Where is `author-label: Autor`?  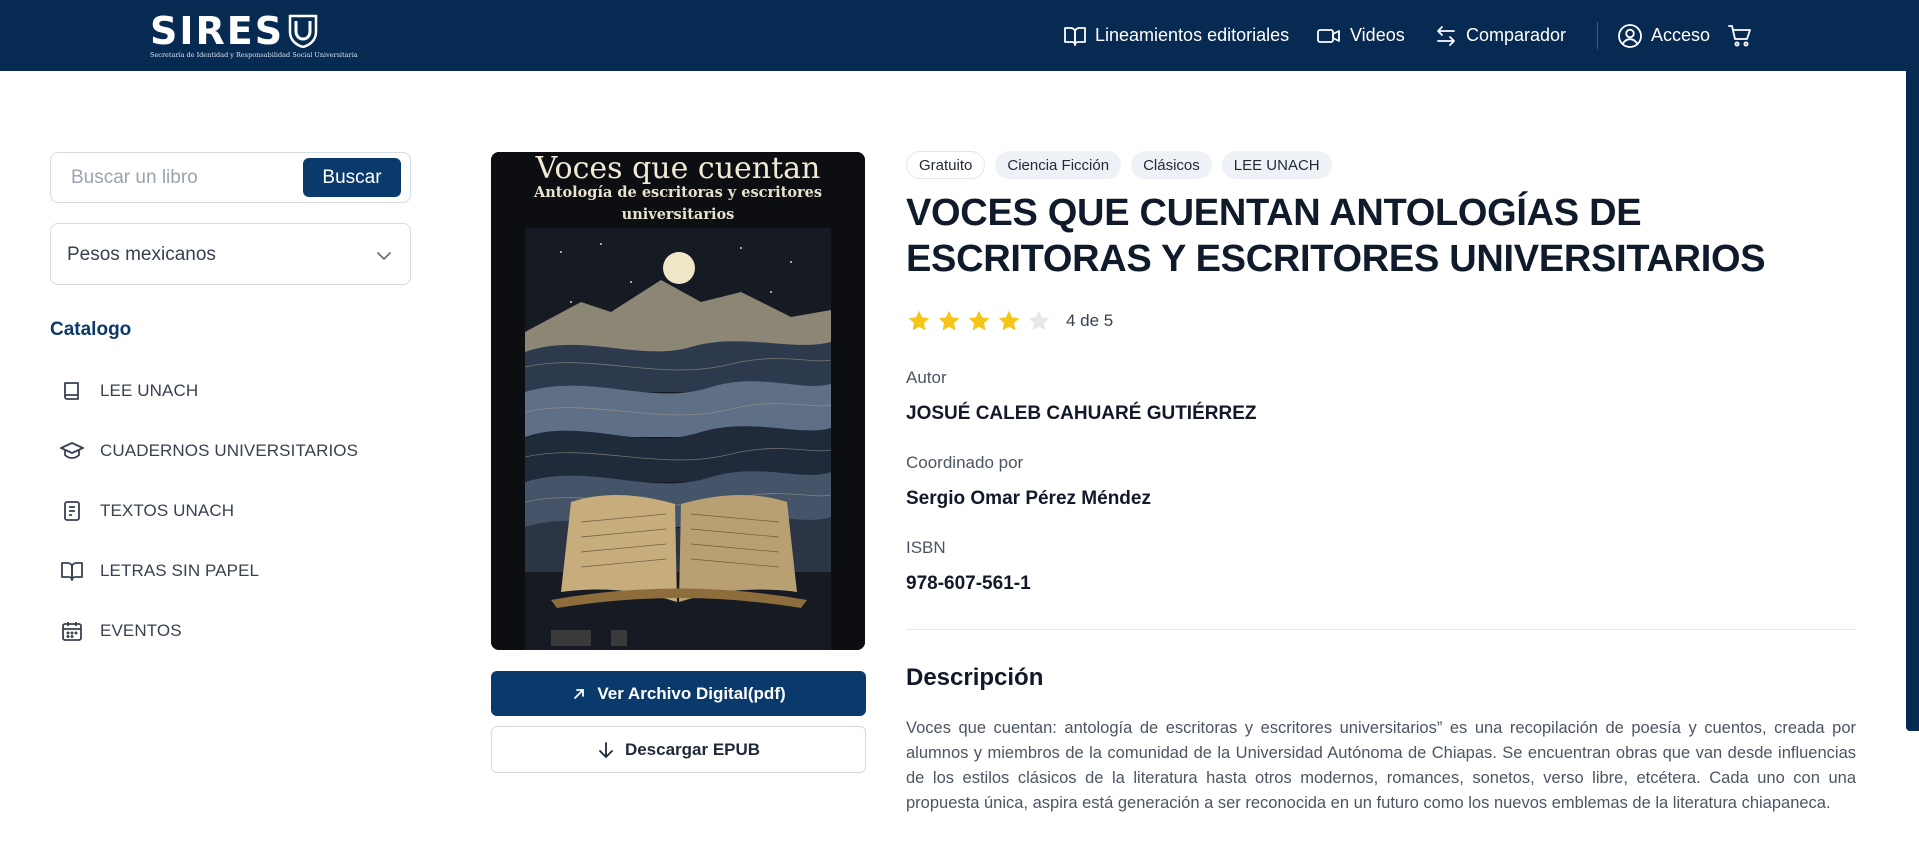 author-label: Autor is located at coordinates (926, 377).